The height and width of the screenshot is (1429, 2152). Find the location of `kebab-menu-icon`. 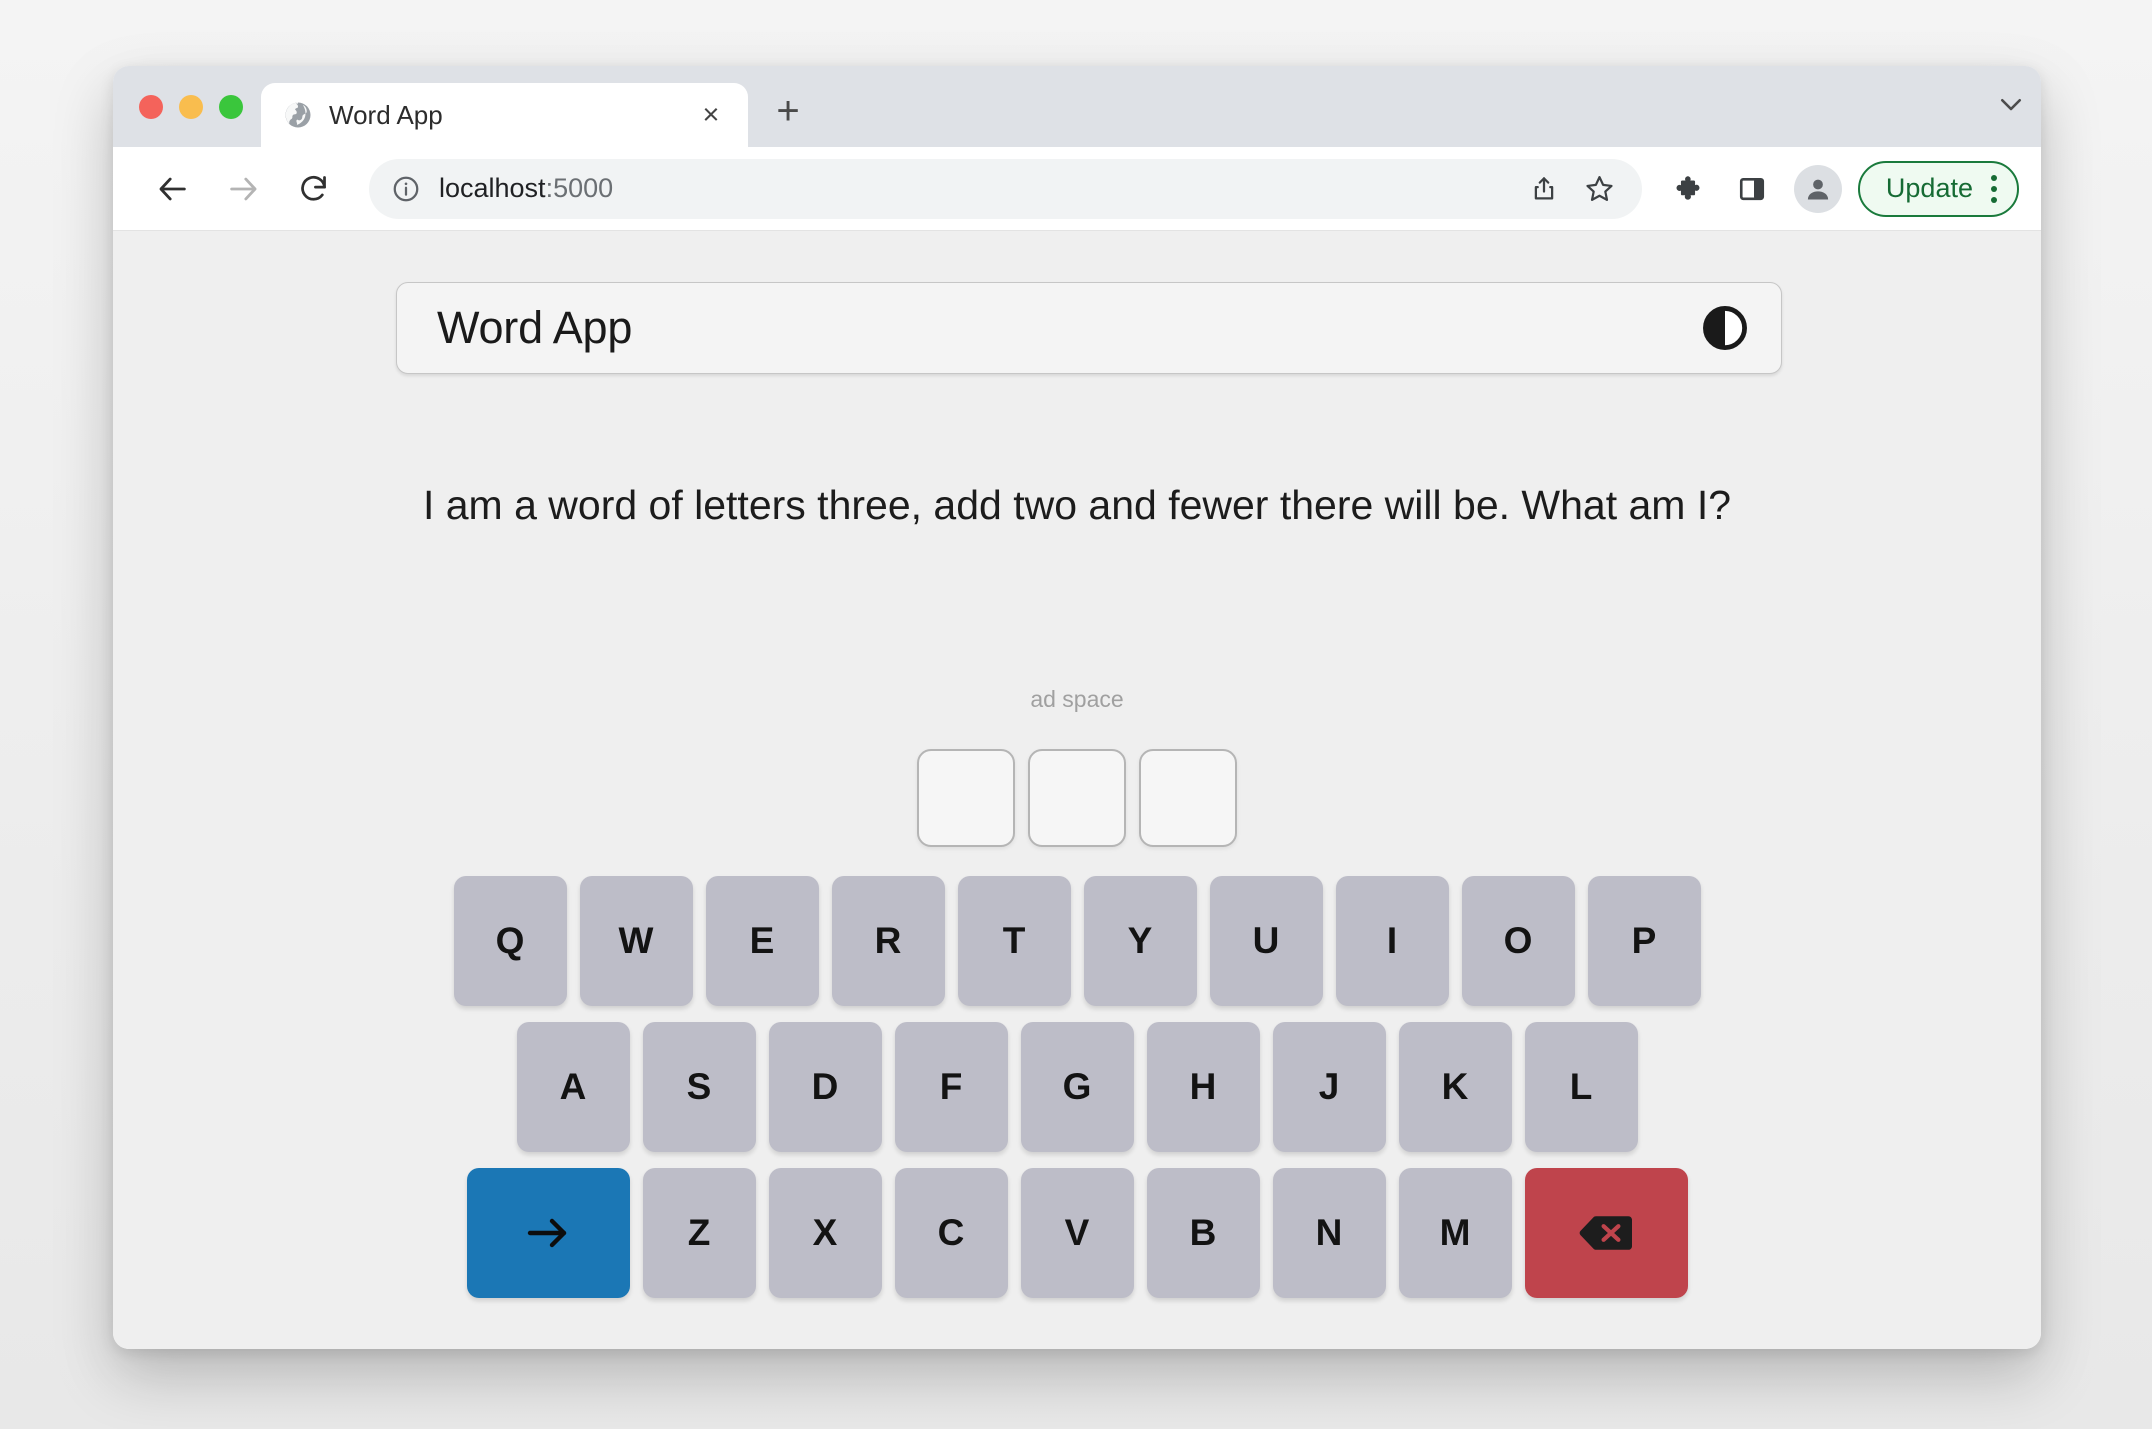

kebab-menu-icon is located at coordinates (1994, 188).